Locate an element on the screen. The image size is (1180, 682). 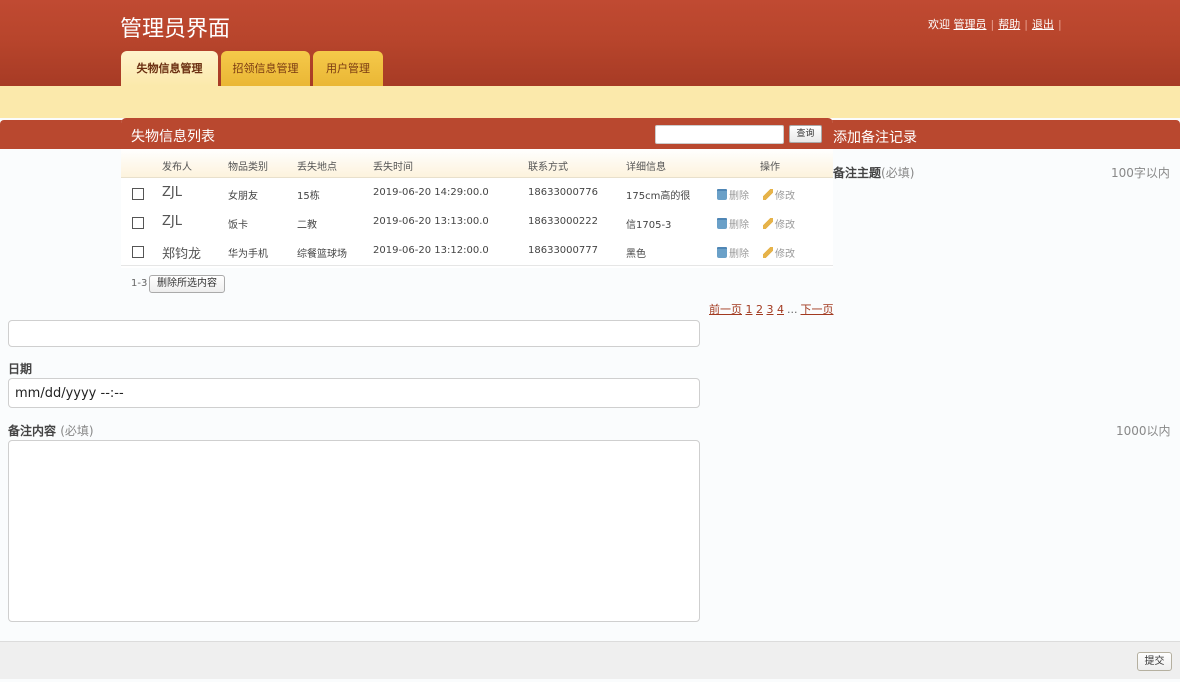
category-cell: 华为手机 is located at coordinates (248, 254).